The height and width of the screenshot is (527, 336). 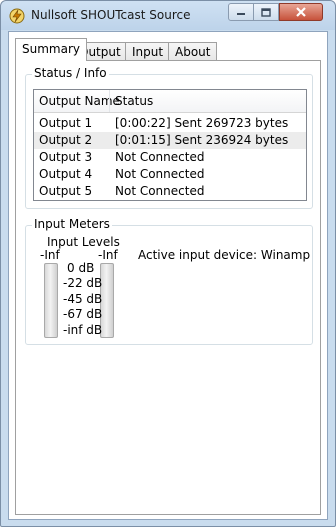 What do you see at coordinates (148, 51) in the screenshot?
I see `tab-input: Input` at bounding box center [148, 51].